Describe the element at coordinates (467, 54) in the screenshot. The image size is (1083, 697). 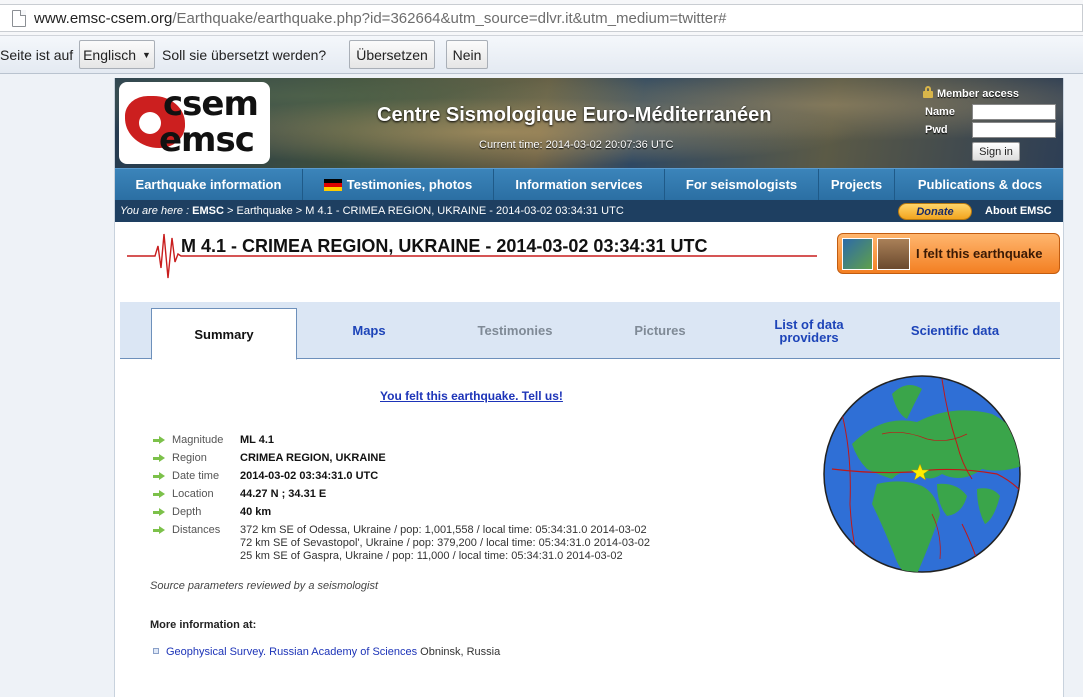
I see `no-translate-button: Nein` at that location.